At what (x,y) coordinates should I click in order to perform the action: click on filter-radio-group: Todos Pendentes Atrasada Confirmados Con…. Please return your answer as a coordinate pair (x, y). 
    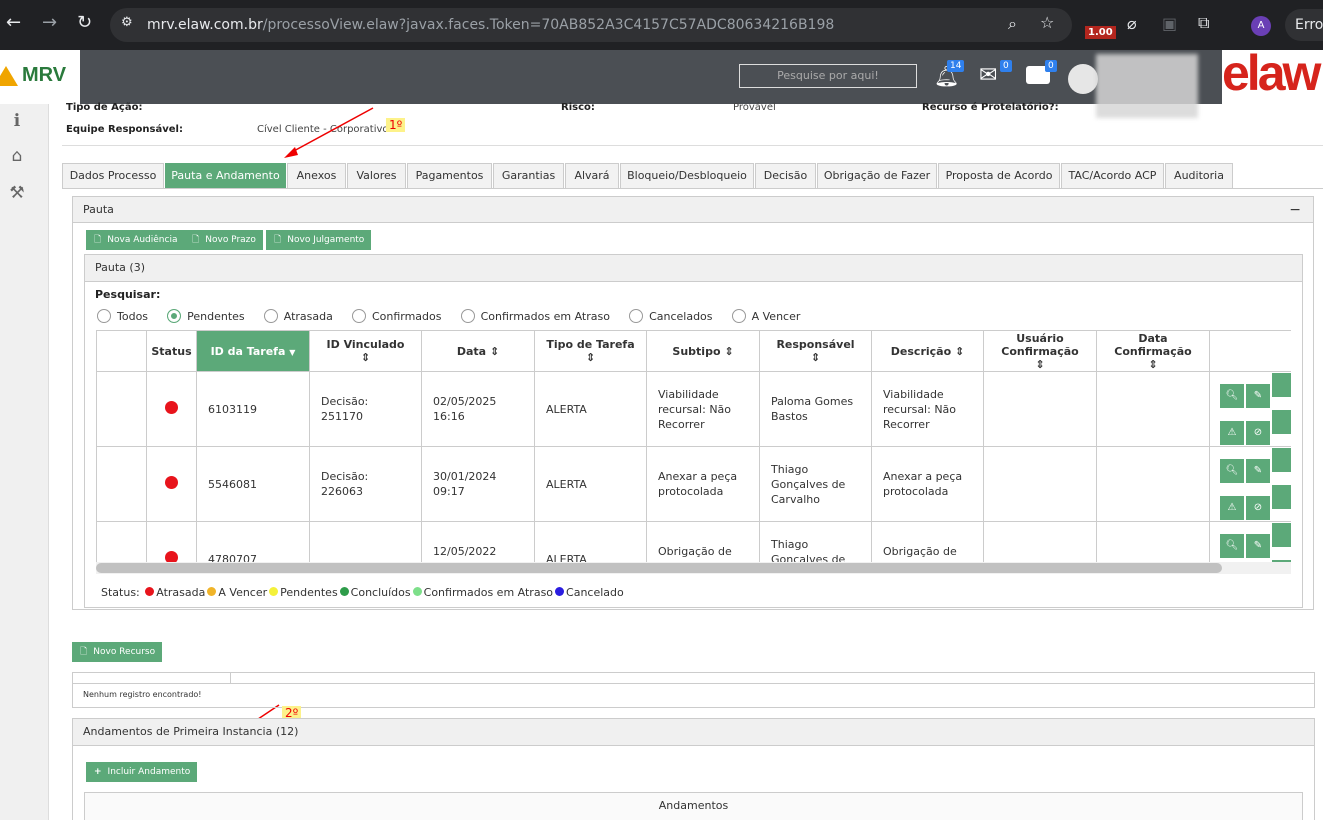
    Looking at the image, I should click on (455, 314).